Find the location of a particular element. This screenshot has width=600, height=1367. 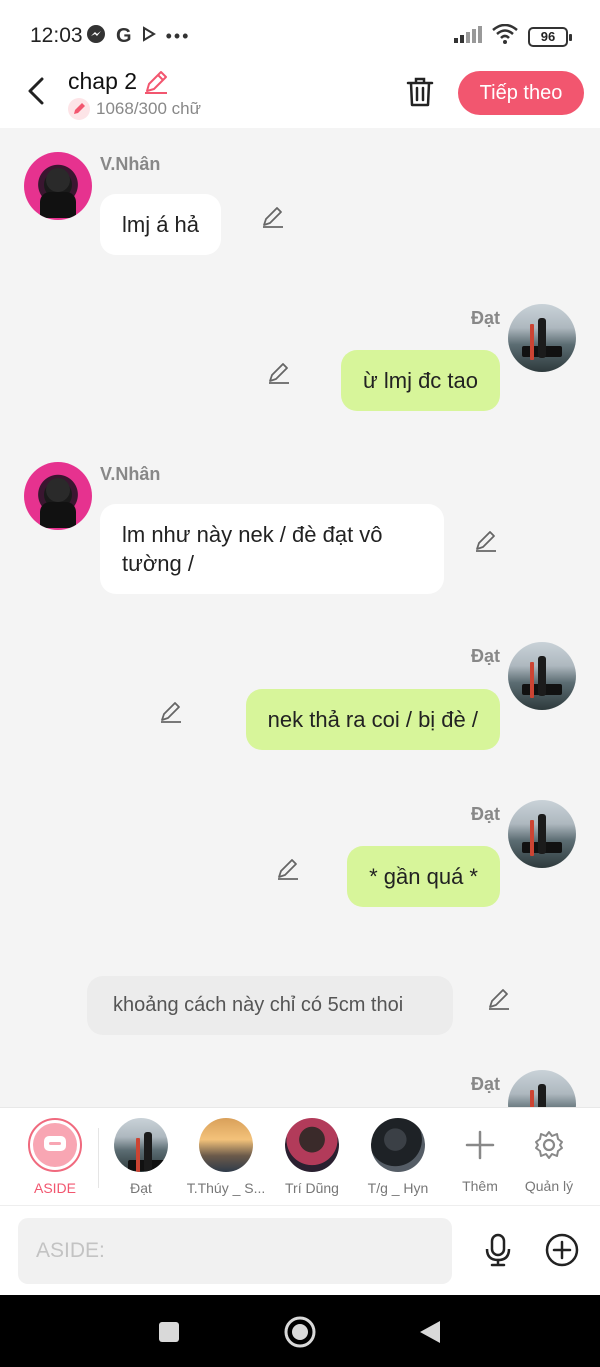

gear-icon is located at coordinates (549, 1145).